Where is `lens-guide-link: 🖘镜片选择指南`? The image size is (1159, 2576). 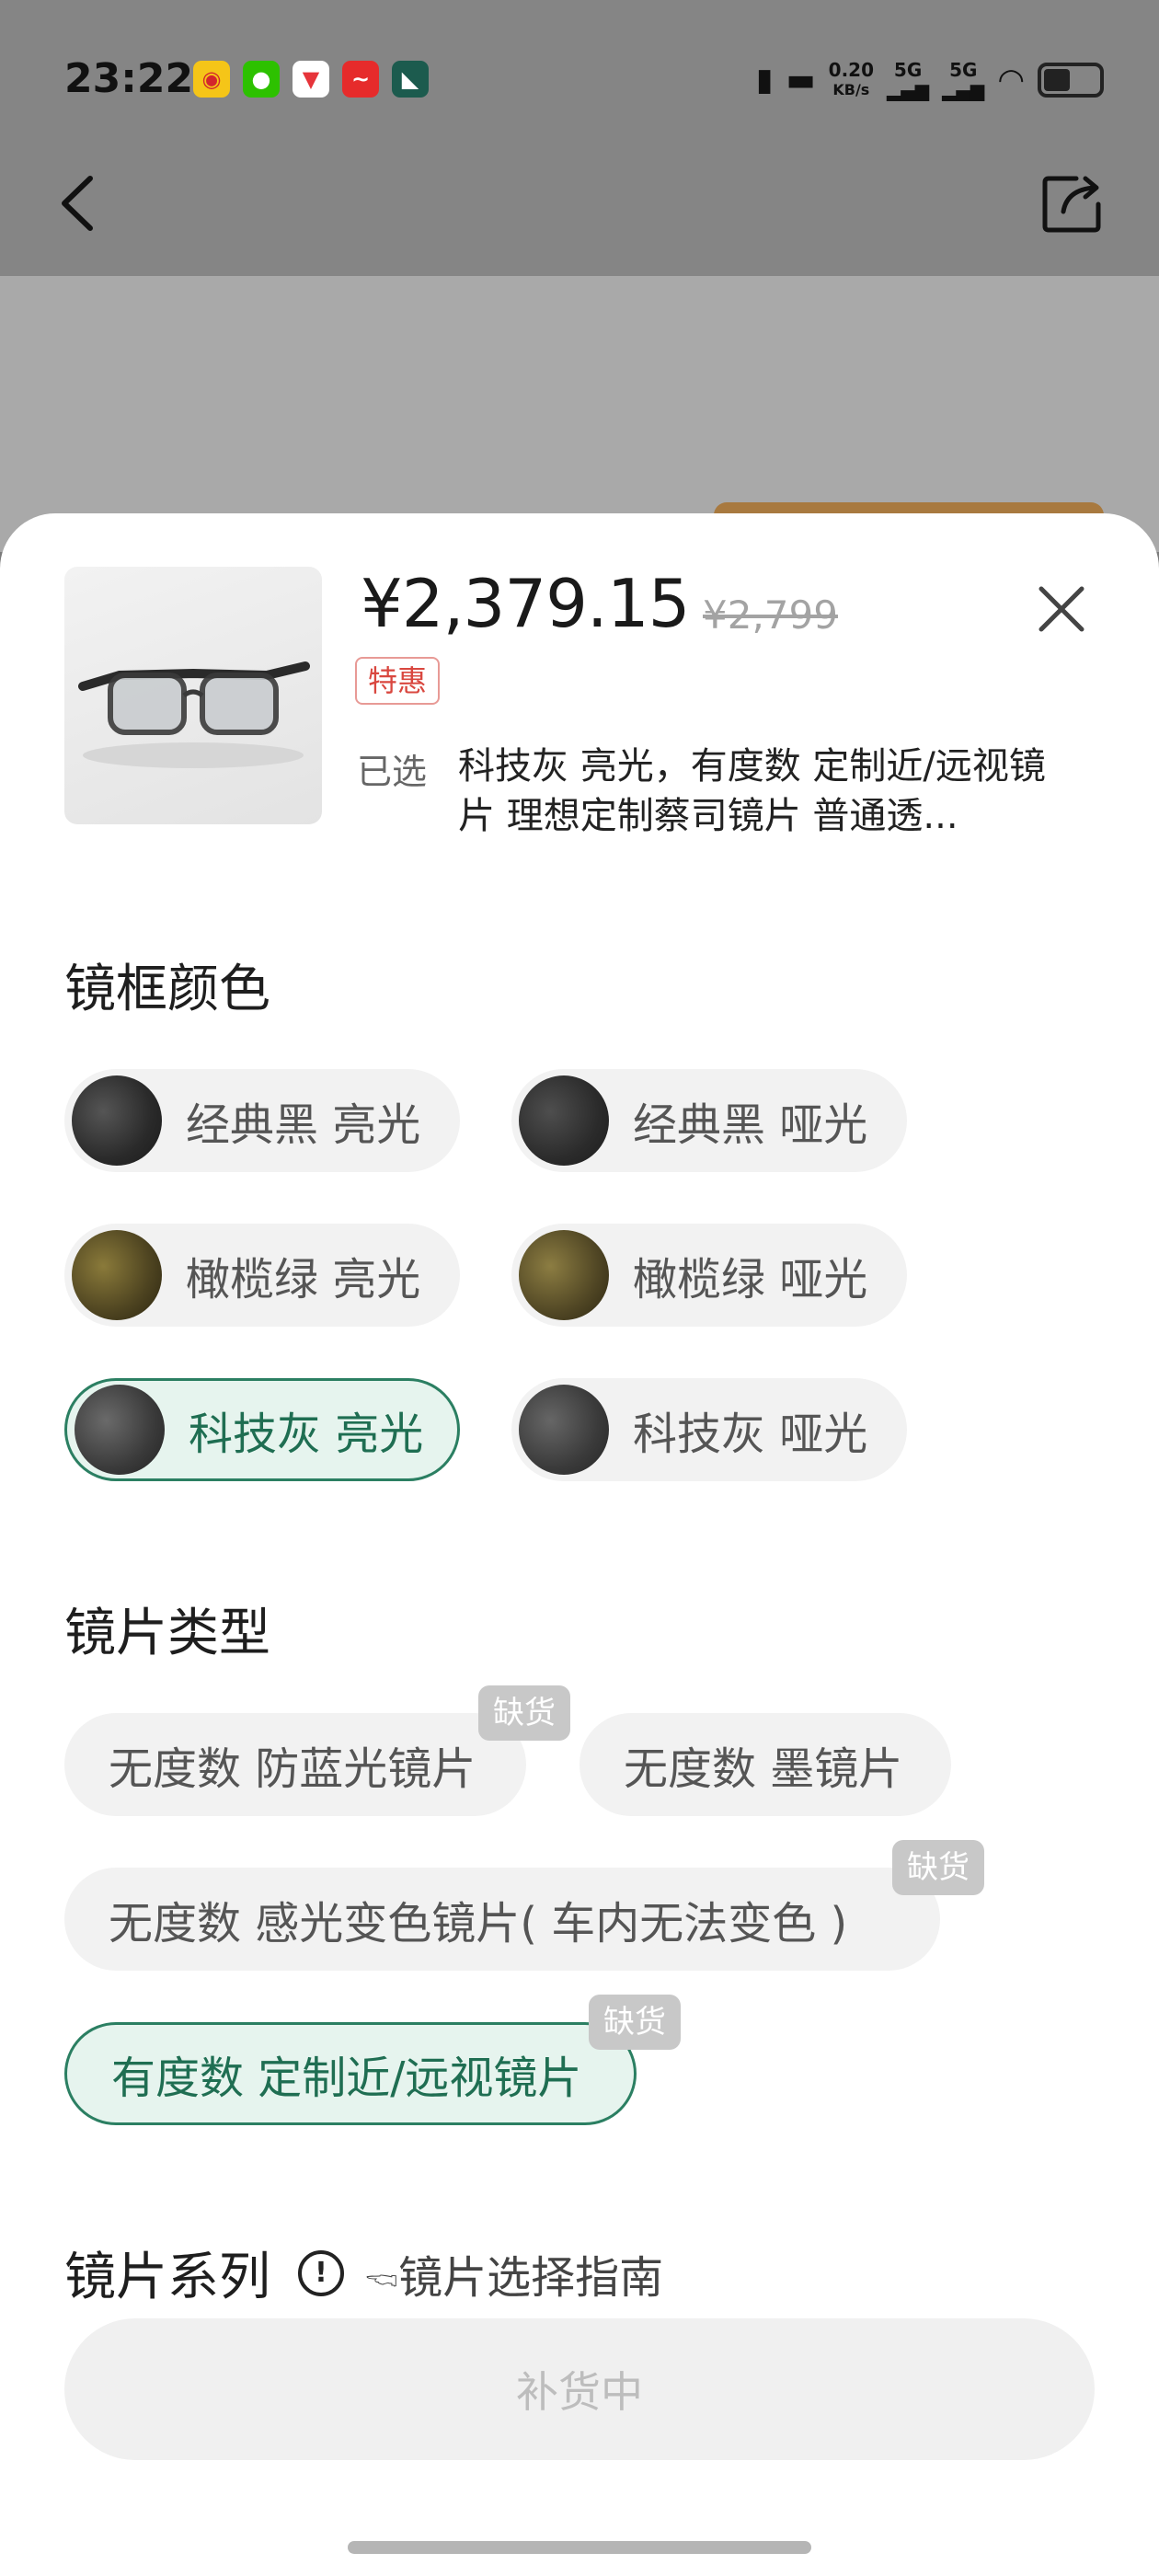 lens-guide-link: 🖘镜片选择指南 is located at coordinates (514, 2273).